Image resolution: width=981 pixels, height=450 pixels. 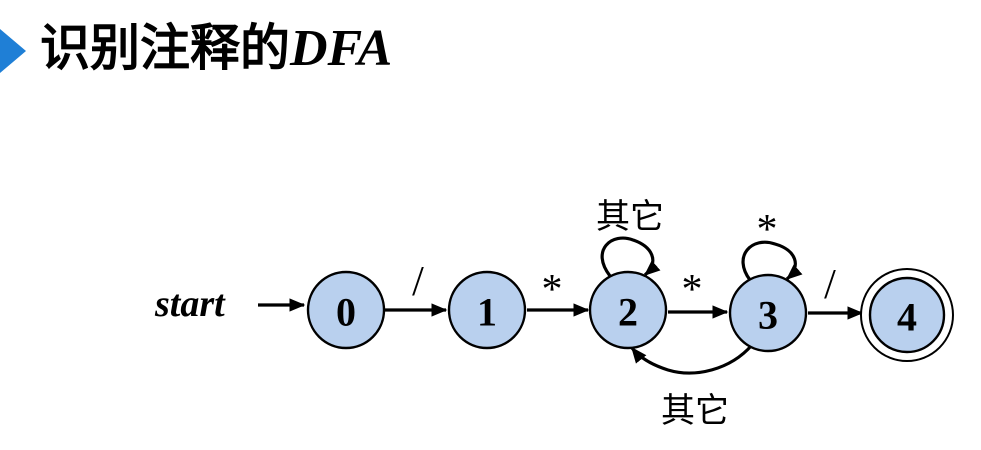 I want to click on state-2: 2, so click(x=628, y=310).